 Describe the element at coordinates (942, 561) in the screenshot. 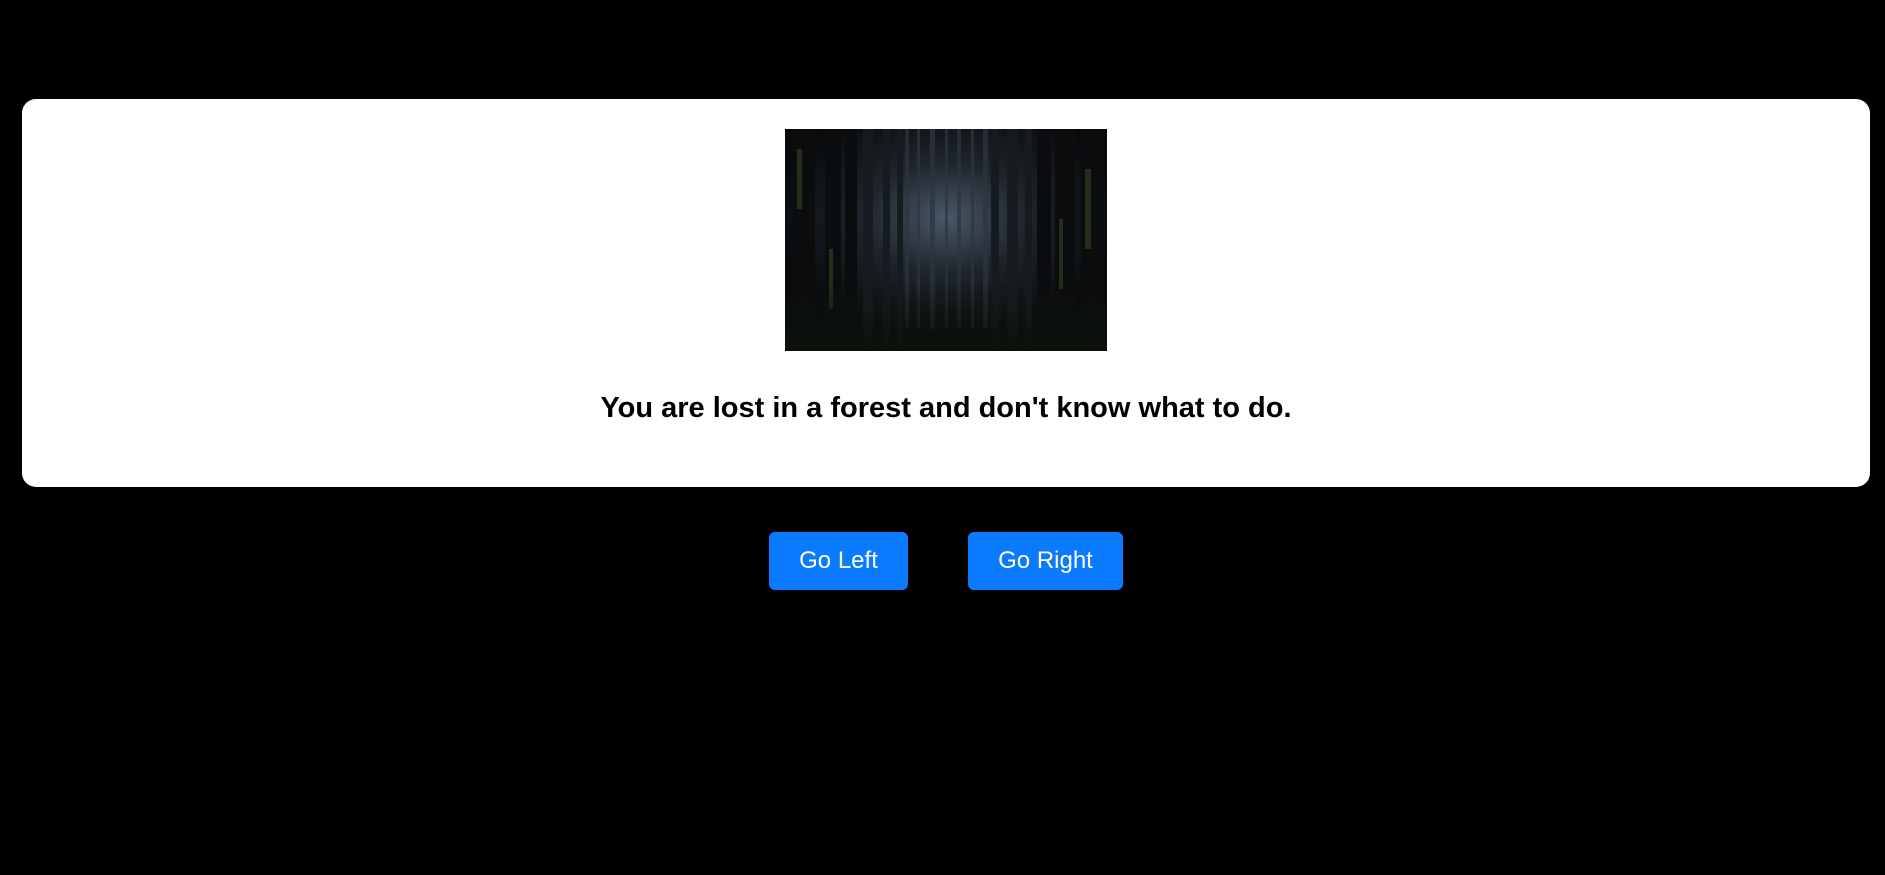

I see `choice-buttons: Go Left Go Right` at that location.